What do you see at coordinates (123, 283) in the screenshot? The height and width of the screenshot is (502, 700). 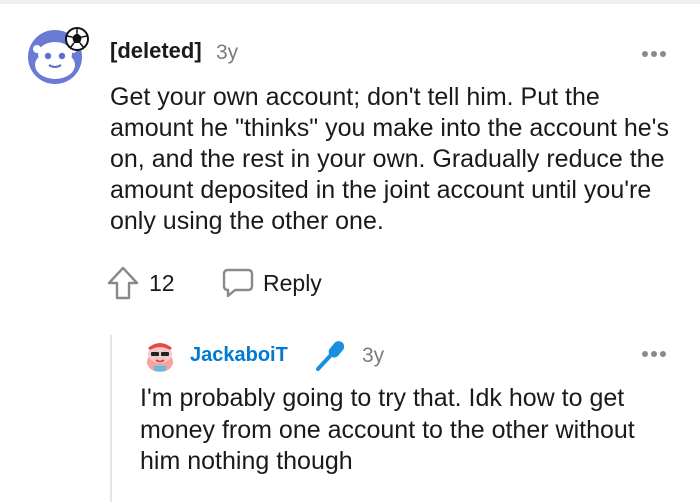 I see `upvote-arrow-icon` at bounding box center [123, 283].